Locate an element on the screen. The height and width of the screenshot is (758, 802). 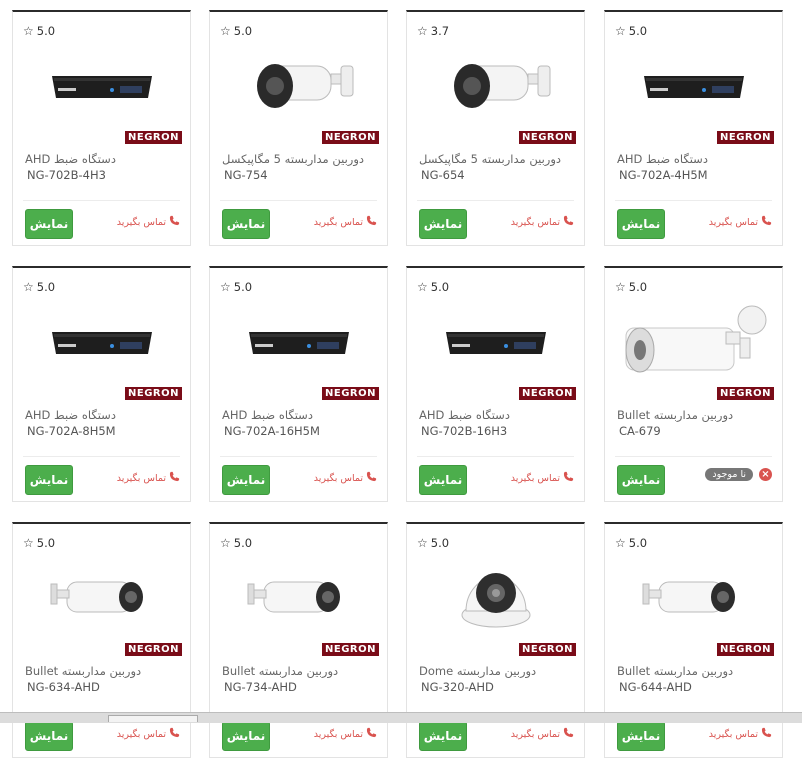
product-code: NG-702B-4H3 is located at coordinates (66, 175).